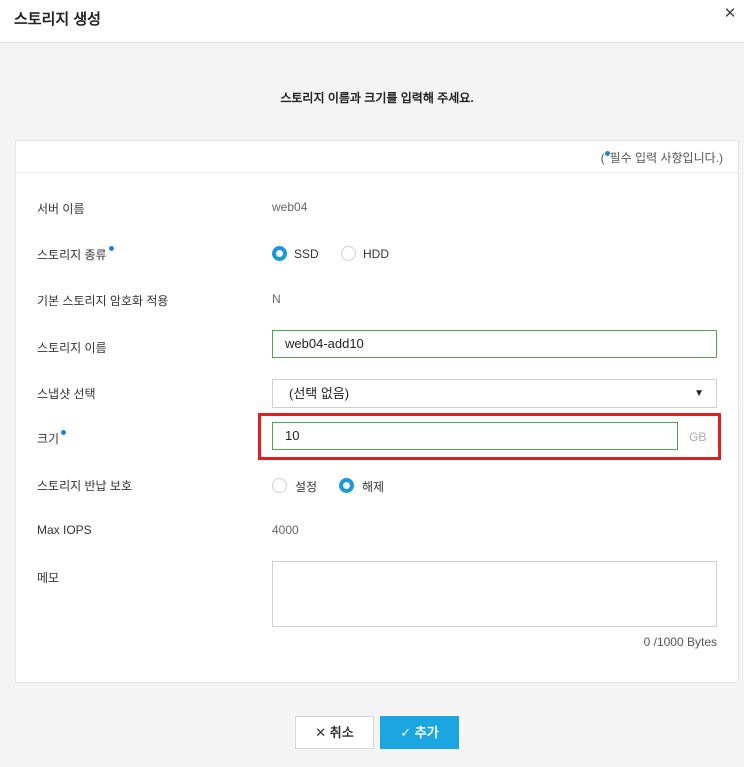 The width and height of the screenshot is (744, 767). I want to click on size-label-text: 크기, so click(48, 439).